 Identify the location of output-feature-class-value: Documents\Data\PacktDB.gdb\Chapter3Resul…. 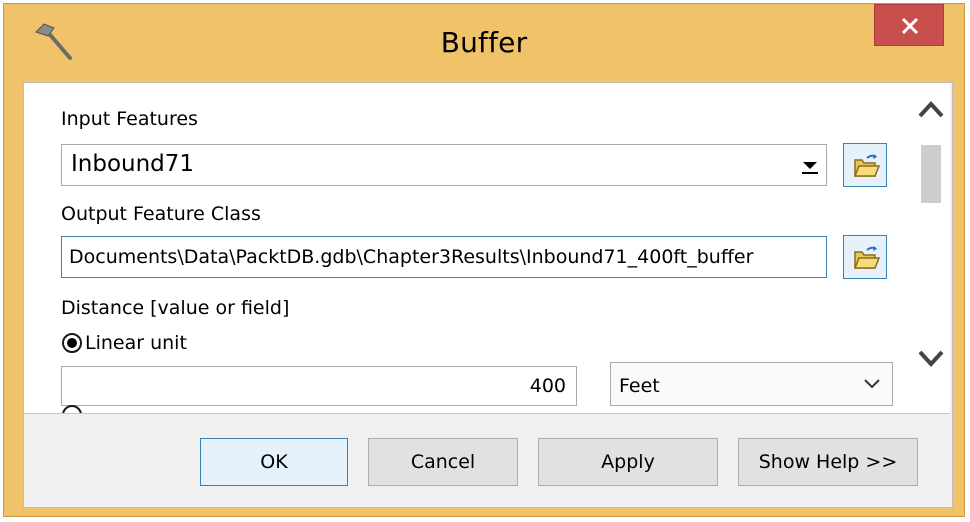
(411, 257).